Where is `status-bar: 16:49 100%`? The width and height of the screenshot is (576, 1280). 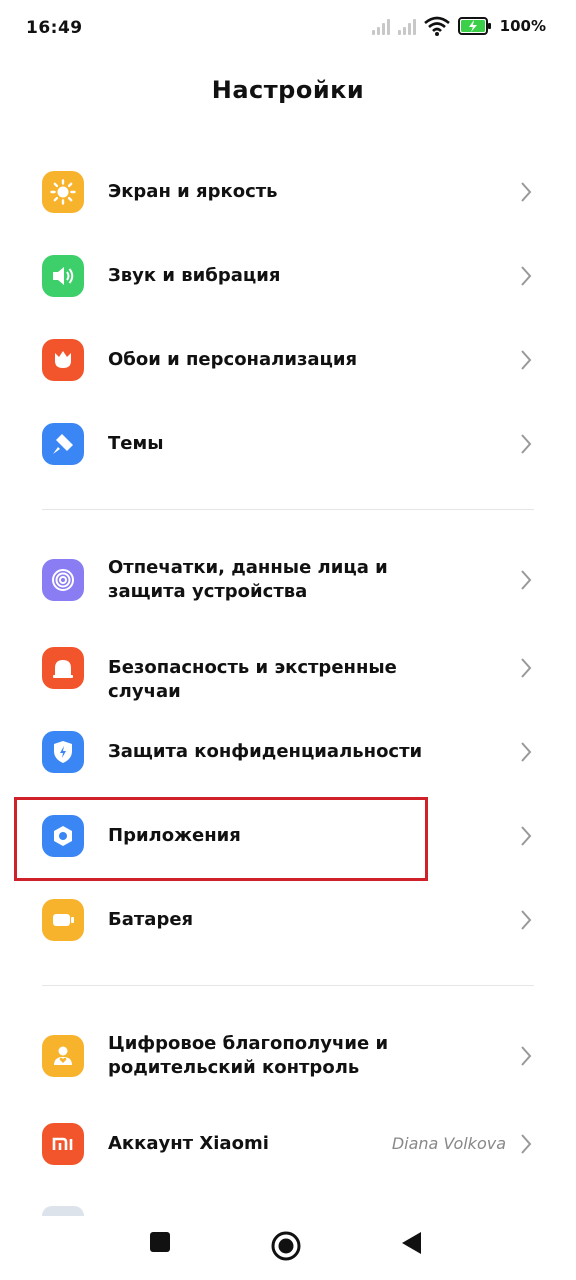
status-bar: 16:49 100% is located at coordinates (288, 29).